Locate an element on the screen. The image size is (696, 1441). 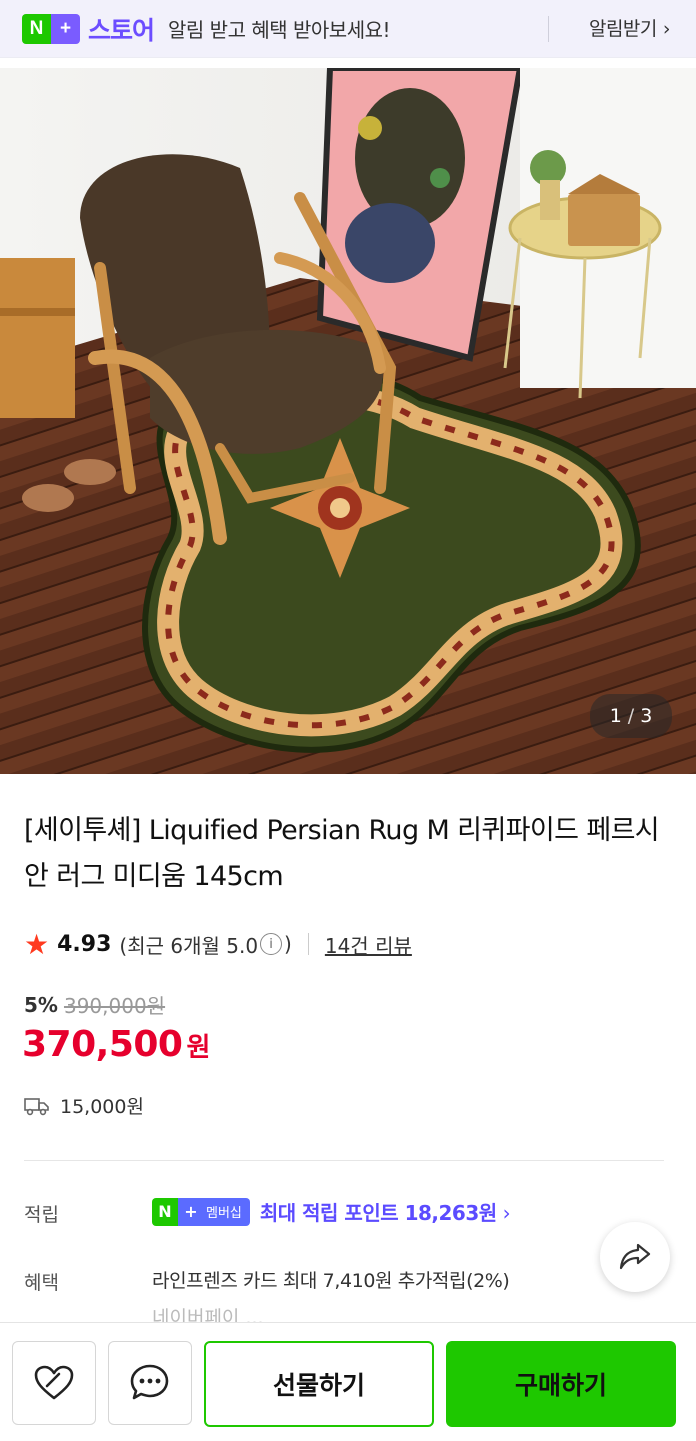
earn-label: 적립 is located at coordinates (41, 1215).